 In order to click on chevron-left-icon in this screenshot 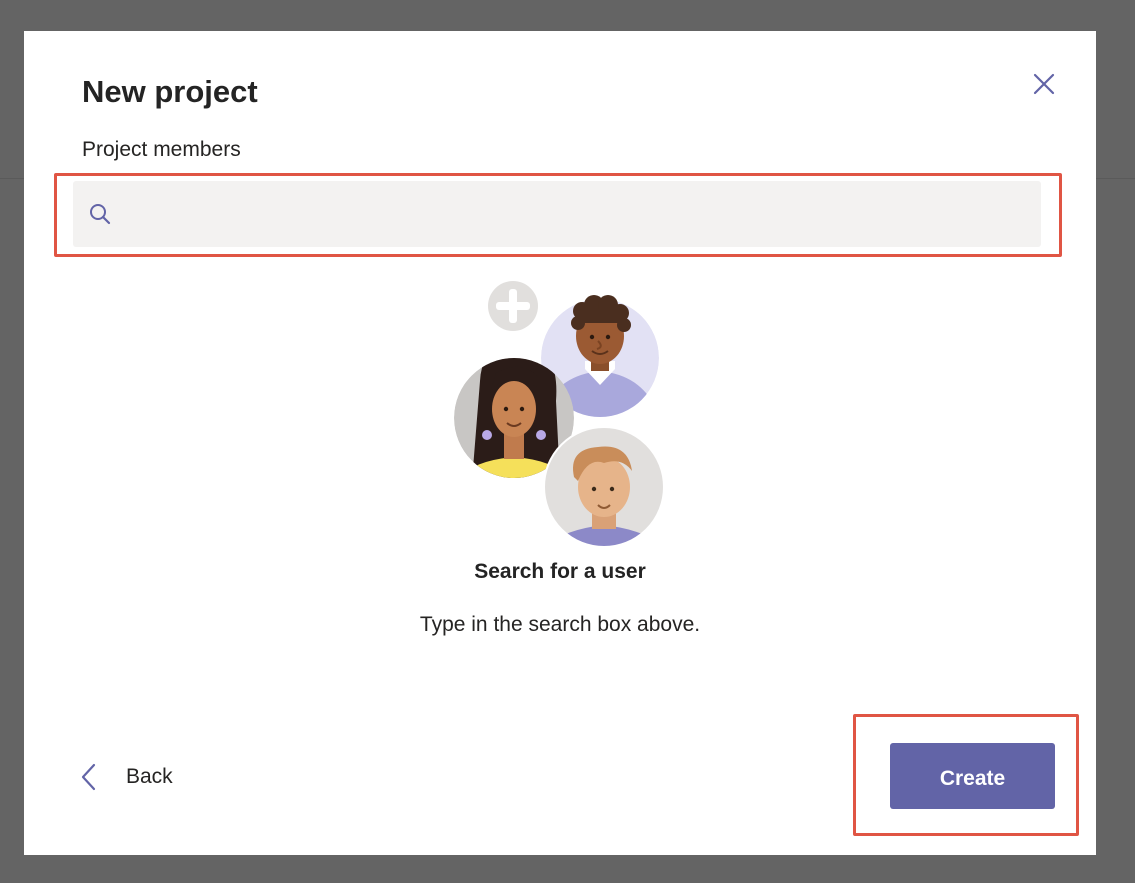, I will do `click(88, 777)`.